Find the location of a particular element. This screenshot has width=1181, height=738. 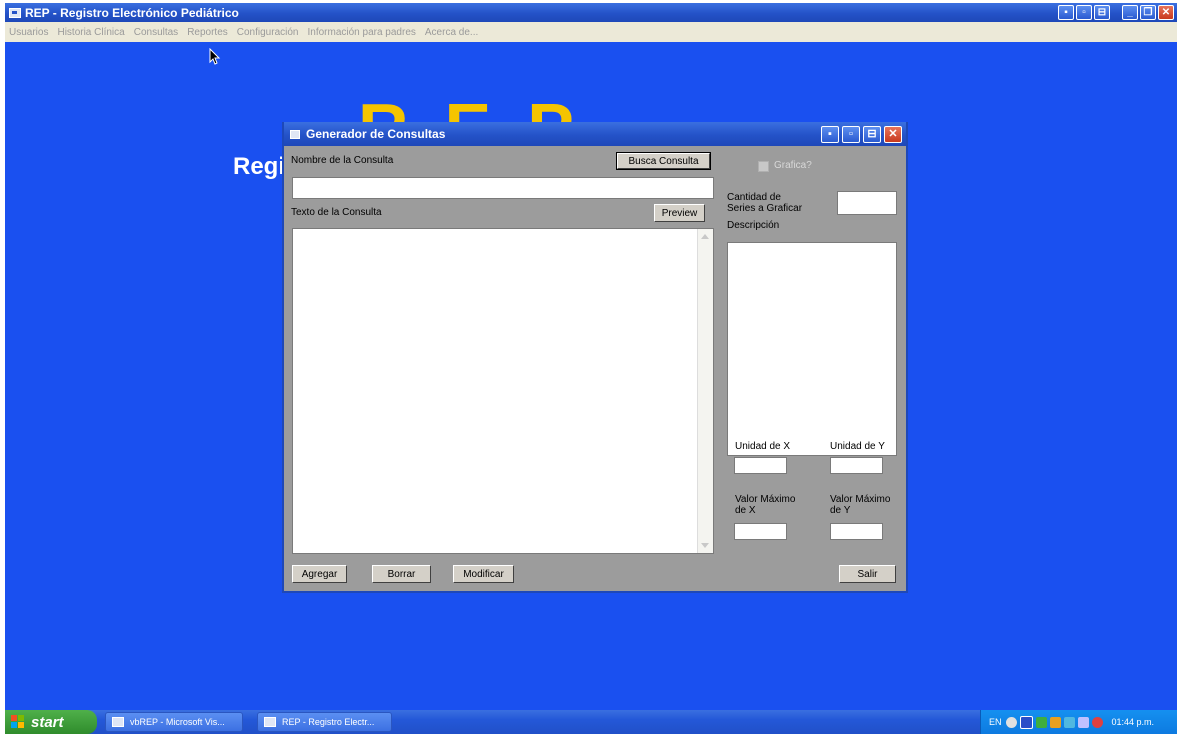

menu-configuracion: Configuración is located at coordinates (268, 32).